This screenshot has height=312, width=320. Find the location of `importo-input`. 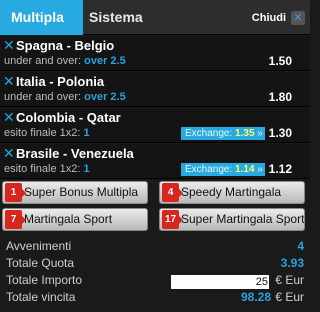

importo-input is located at coordinates (220, 282).